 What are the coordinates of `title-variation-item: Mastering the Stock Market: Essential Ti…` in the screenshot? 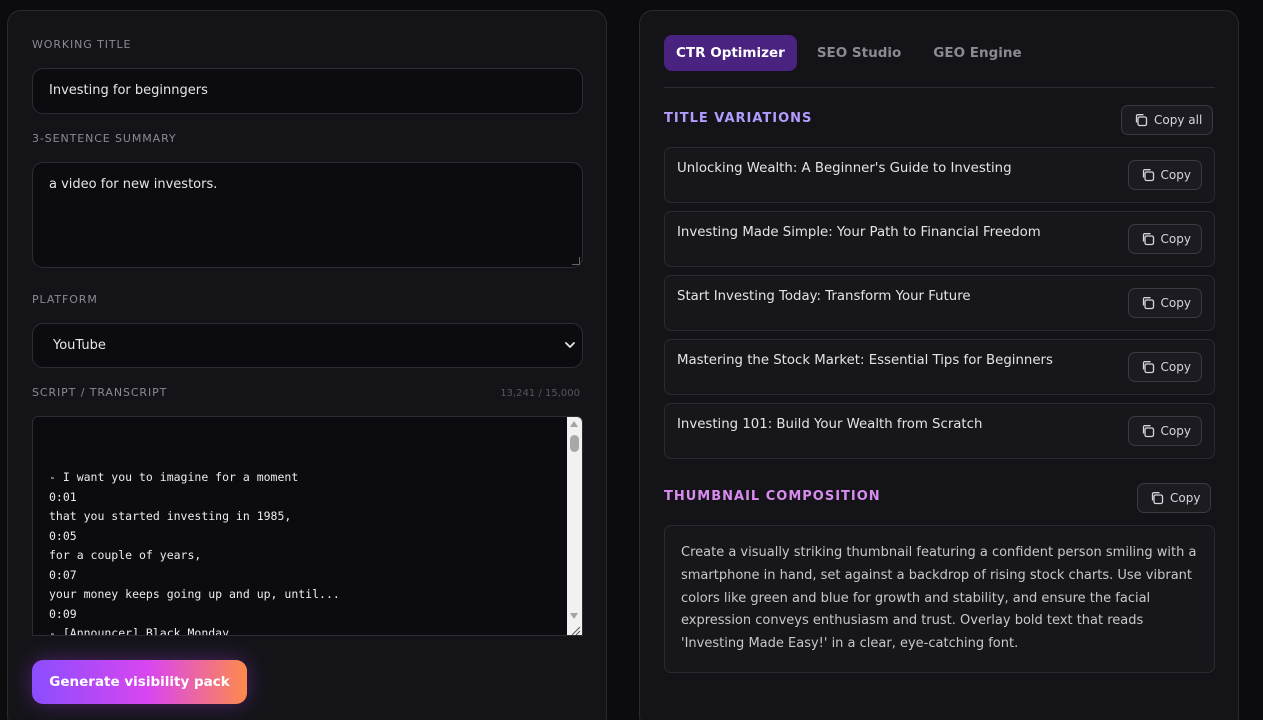 It's located at (939, 367).